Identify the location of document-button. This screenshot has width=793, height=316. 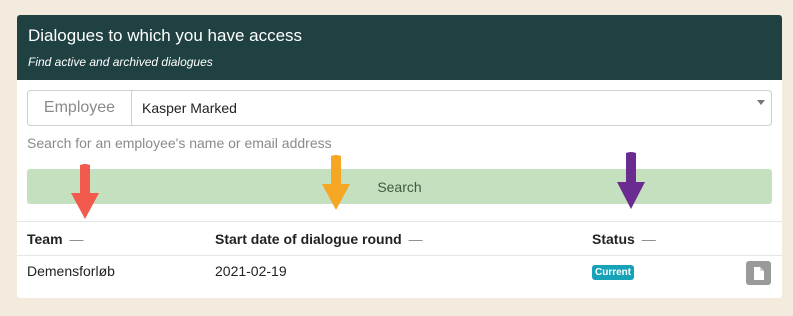
(758, 273).